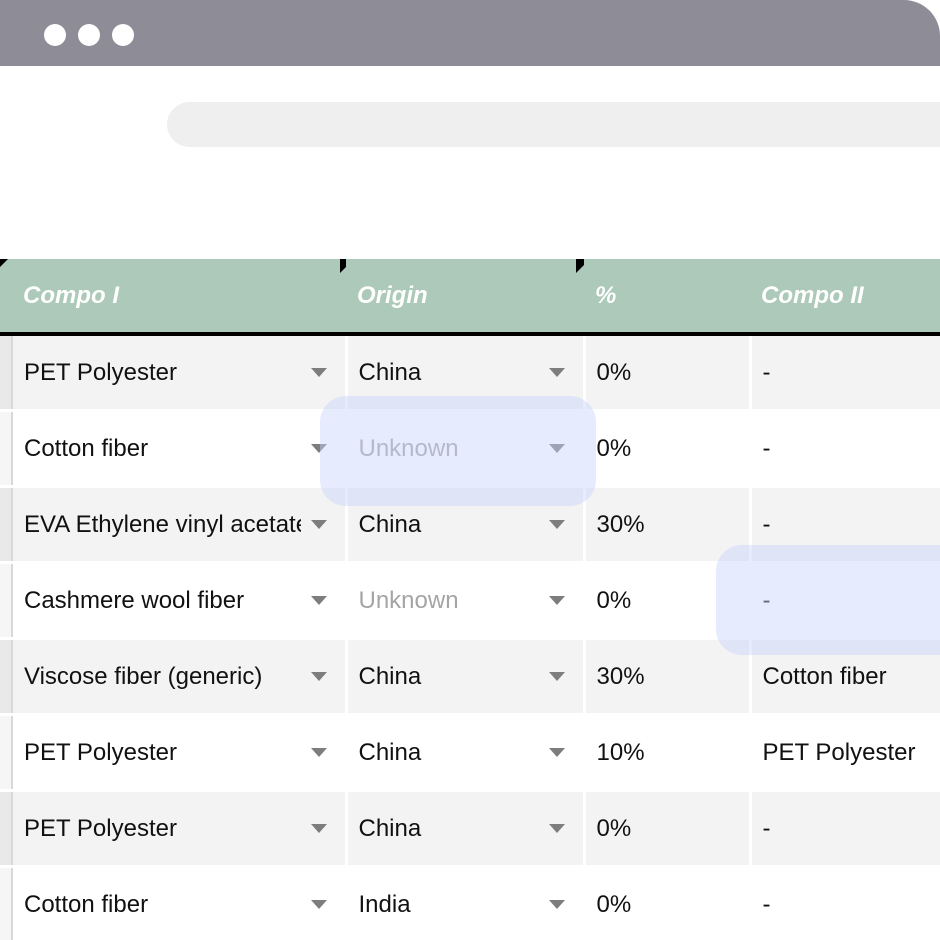 This screenshot has height=940, width=940. Describe the element at coordinates (55, 35) in the screenshot. I see `window-close-dot` at that location.